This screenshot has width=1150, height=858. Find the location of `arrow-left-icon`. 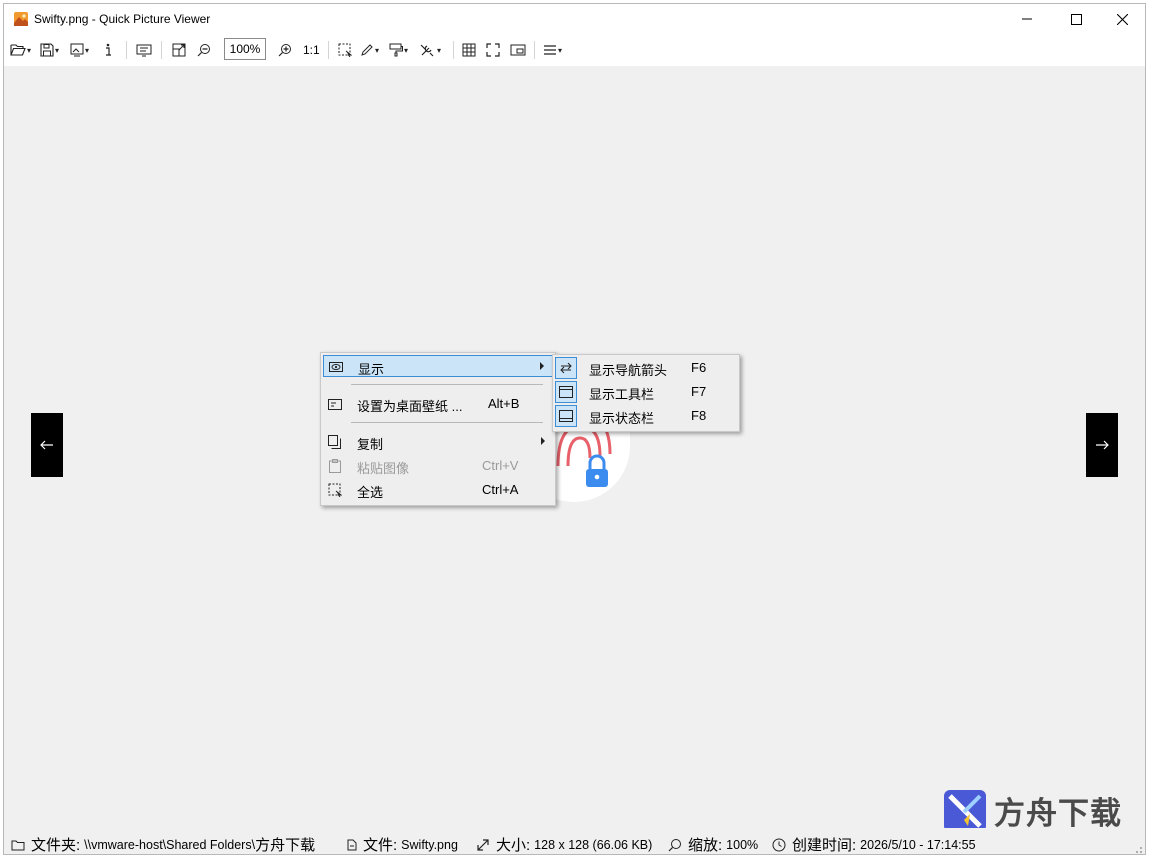

arrow-left-icon is located at coordinates (46, 445).